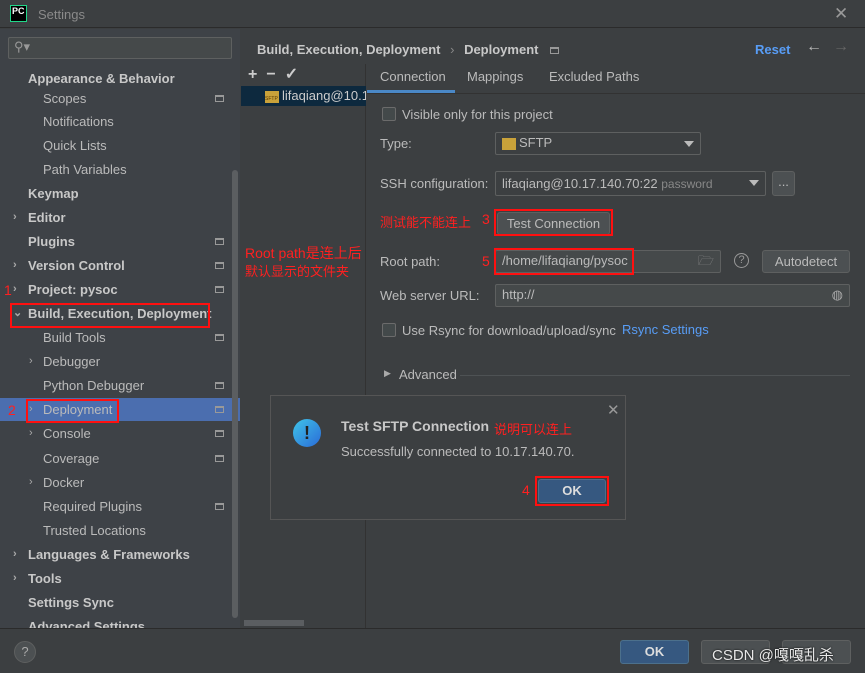 The image size is (865, 673). Describe the element at coordinates (837, 295) in the screenshot. I see `globe-icon: ◍` at that location.